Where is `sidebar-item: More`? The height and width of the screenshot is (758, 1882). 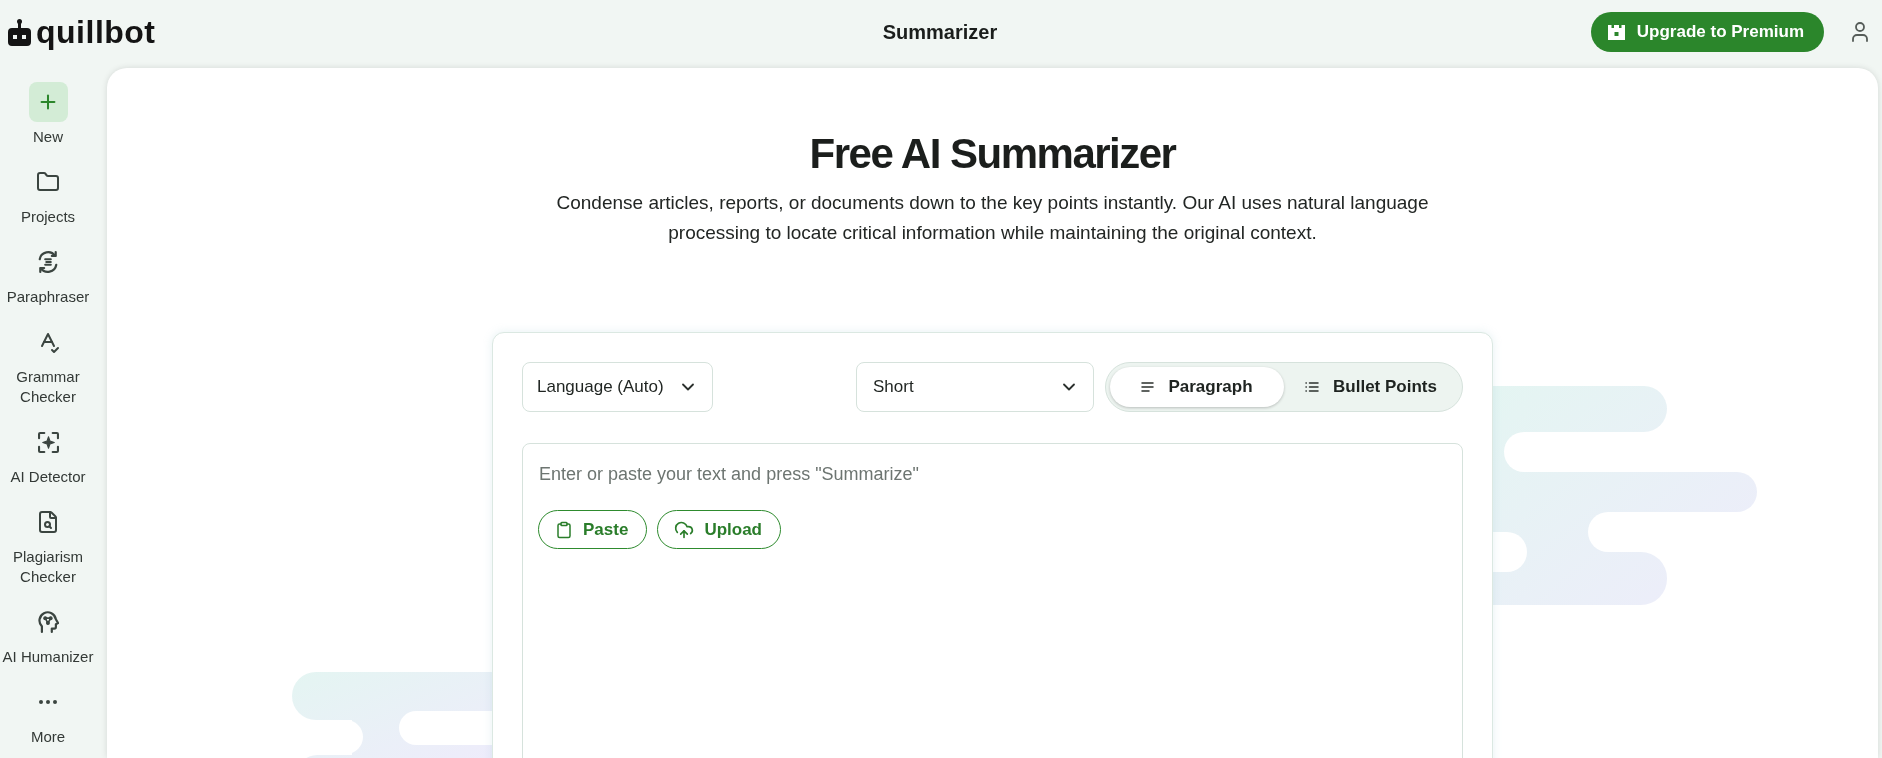 sidebar-item: More is located at coordinates (48, 714).